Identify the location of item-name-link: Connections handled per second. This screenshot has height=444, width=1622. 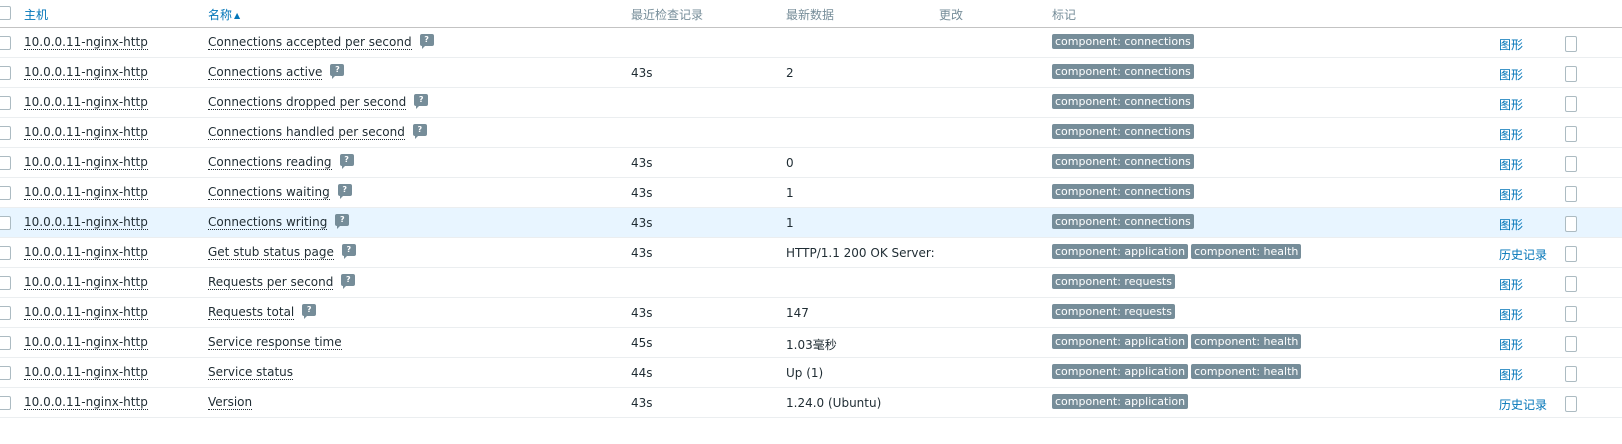
(306, 133).